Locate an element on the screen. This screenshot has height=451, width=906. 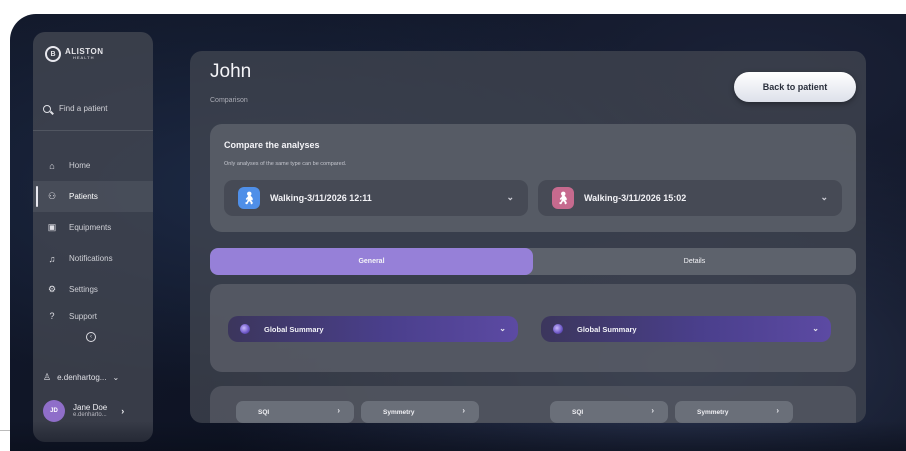
metric-sqi-right: SQI › is located at coordinates (609, 412).